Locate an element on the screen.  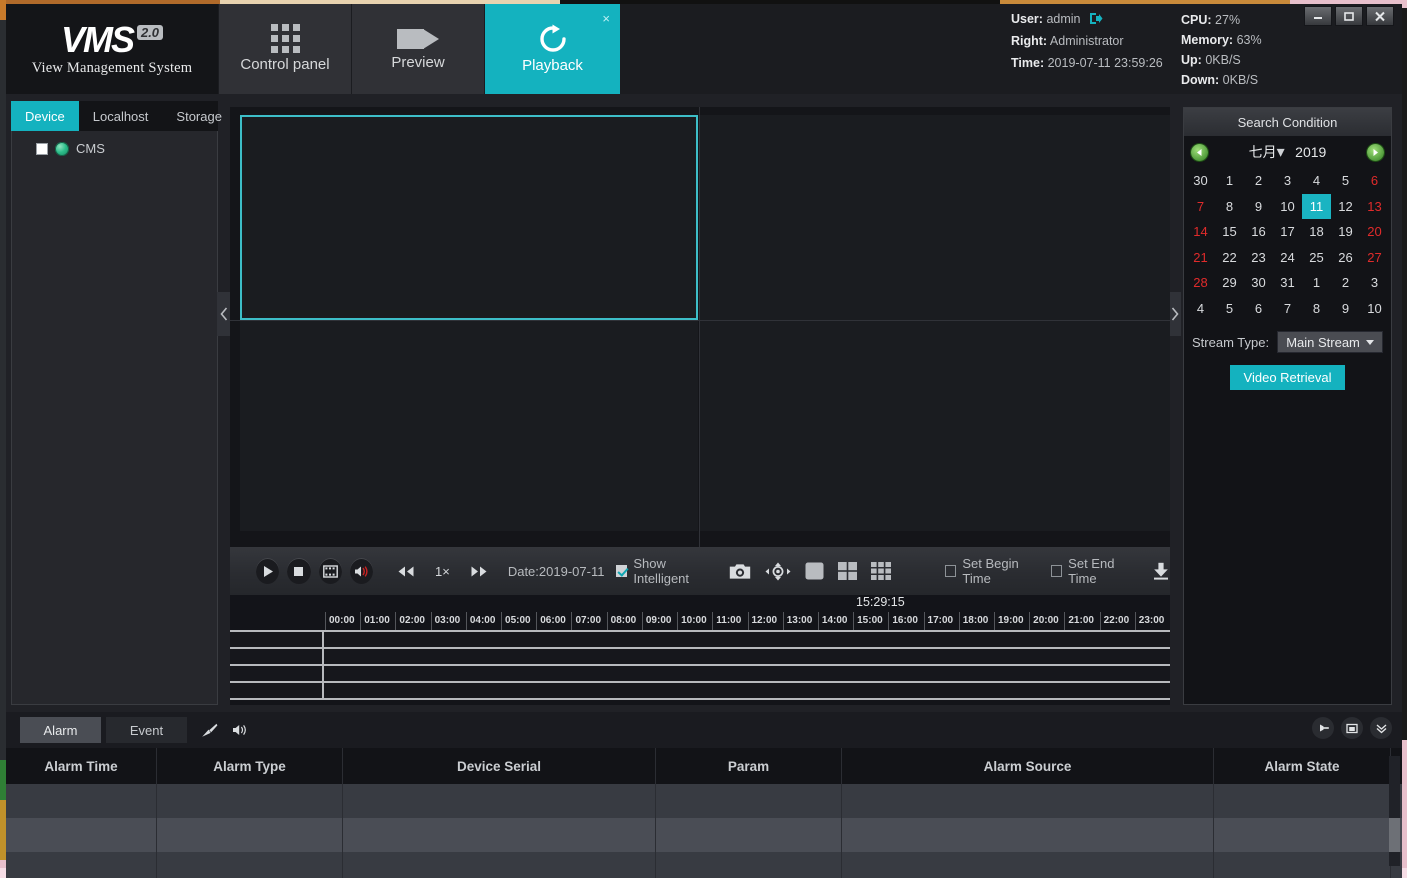
video-retrieval-button: Video Retrieval is located at coordinates (1287, 377).